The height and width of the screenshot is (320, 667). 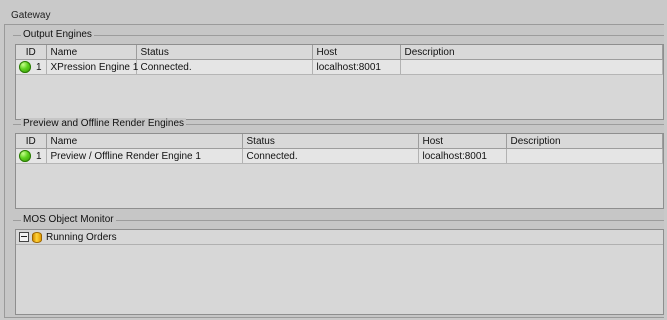 What do you see at coordinates (81, 237) in the screenshot?
I see `tree-item-label: Running Orders` at bounding box center [81, 237].